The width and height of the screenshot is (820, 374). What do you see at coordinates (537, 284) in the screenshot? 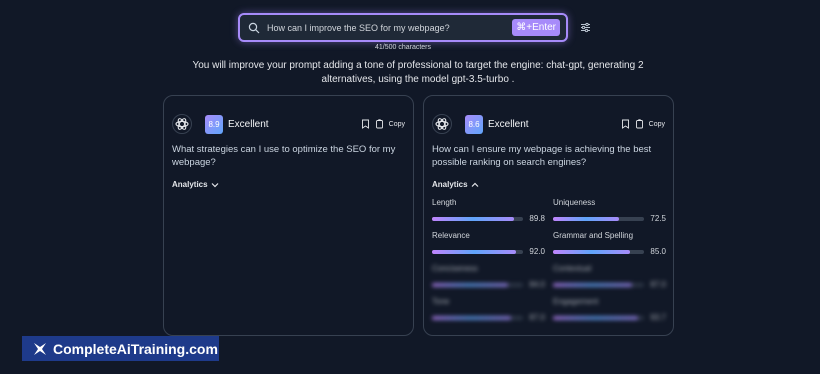
I see `metric-value: 84.0` at bounding box center [537, 284].